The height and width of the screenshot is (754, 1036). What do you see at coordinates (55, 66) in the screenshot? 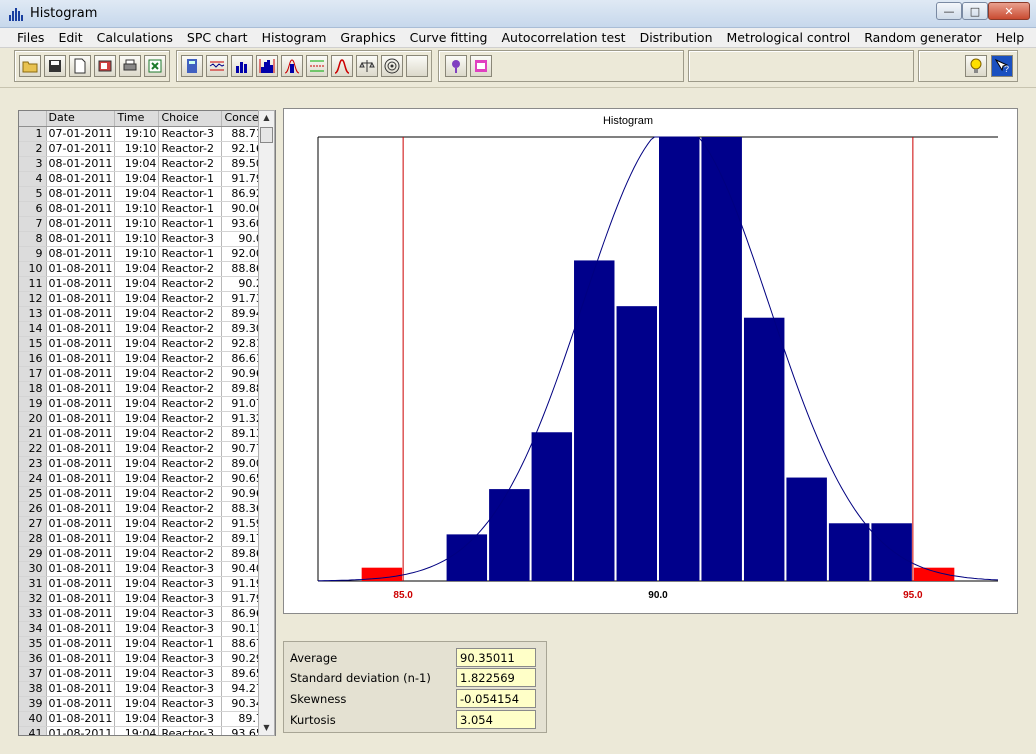
I see `save-button` at bounding box center [55, 66].